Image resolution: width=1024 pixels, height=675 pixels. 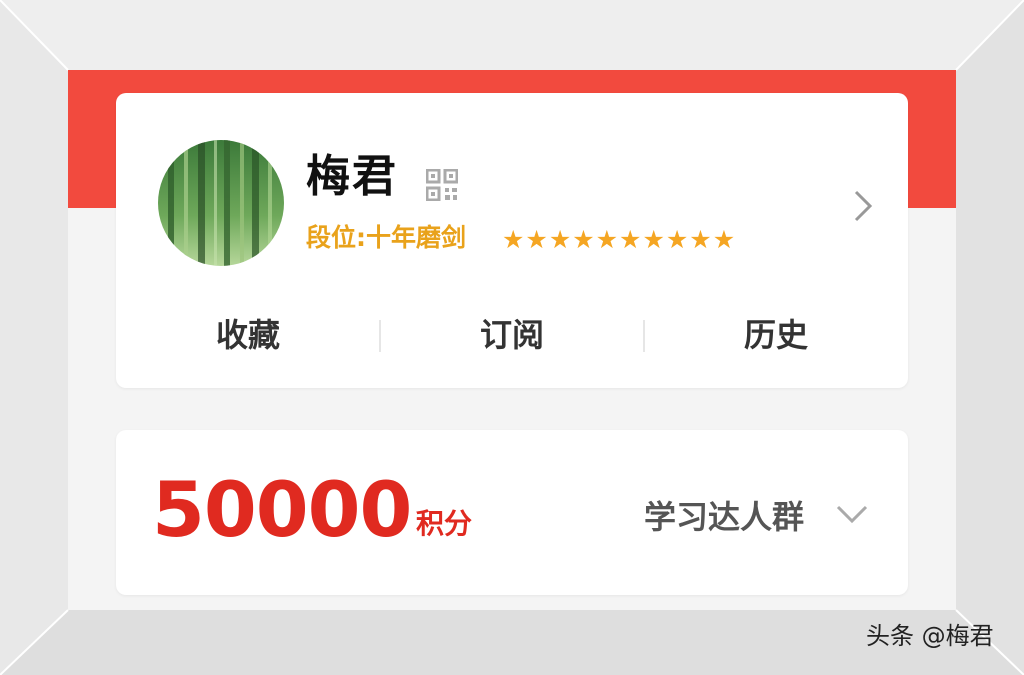 I want to click on profile-tabs: 收藏 订阅 历史, so click(x=512, y=333).